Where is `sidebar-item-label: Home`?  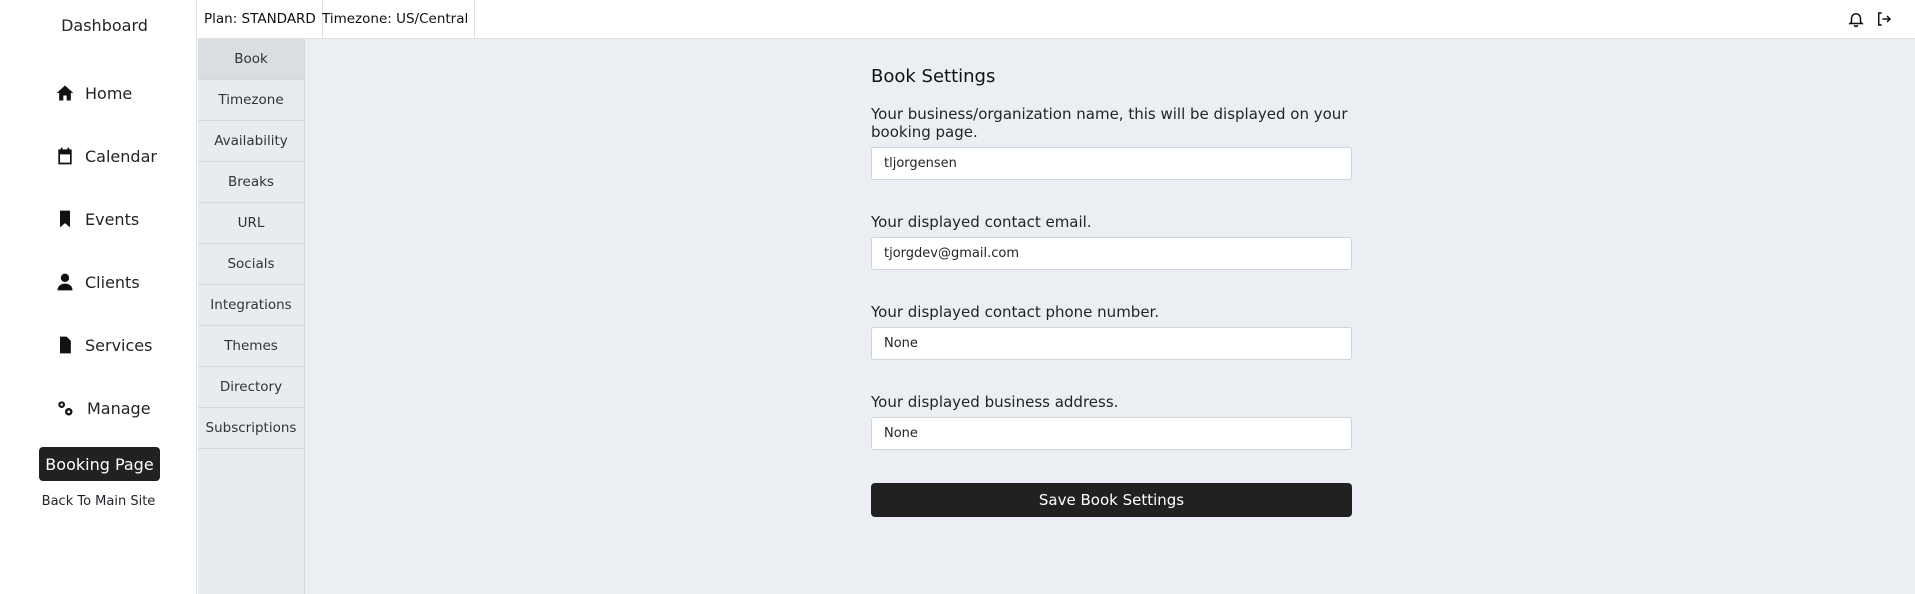
sidebar-item-label: Home is located at coordinates (109, 93).